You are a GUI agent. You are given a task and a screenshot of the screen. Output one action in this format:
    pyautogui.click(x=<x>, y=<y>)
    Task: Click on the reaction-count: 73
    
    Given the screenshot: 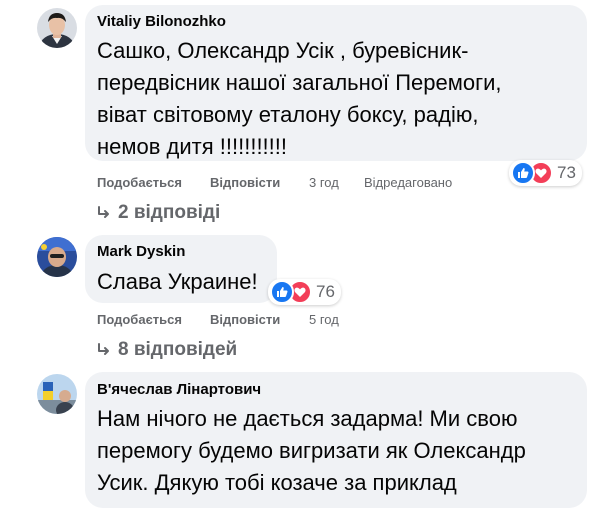 What is the action you would take?
    pyautogui.click(x=566, y=172)
    